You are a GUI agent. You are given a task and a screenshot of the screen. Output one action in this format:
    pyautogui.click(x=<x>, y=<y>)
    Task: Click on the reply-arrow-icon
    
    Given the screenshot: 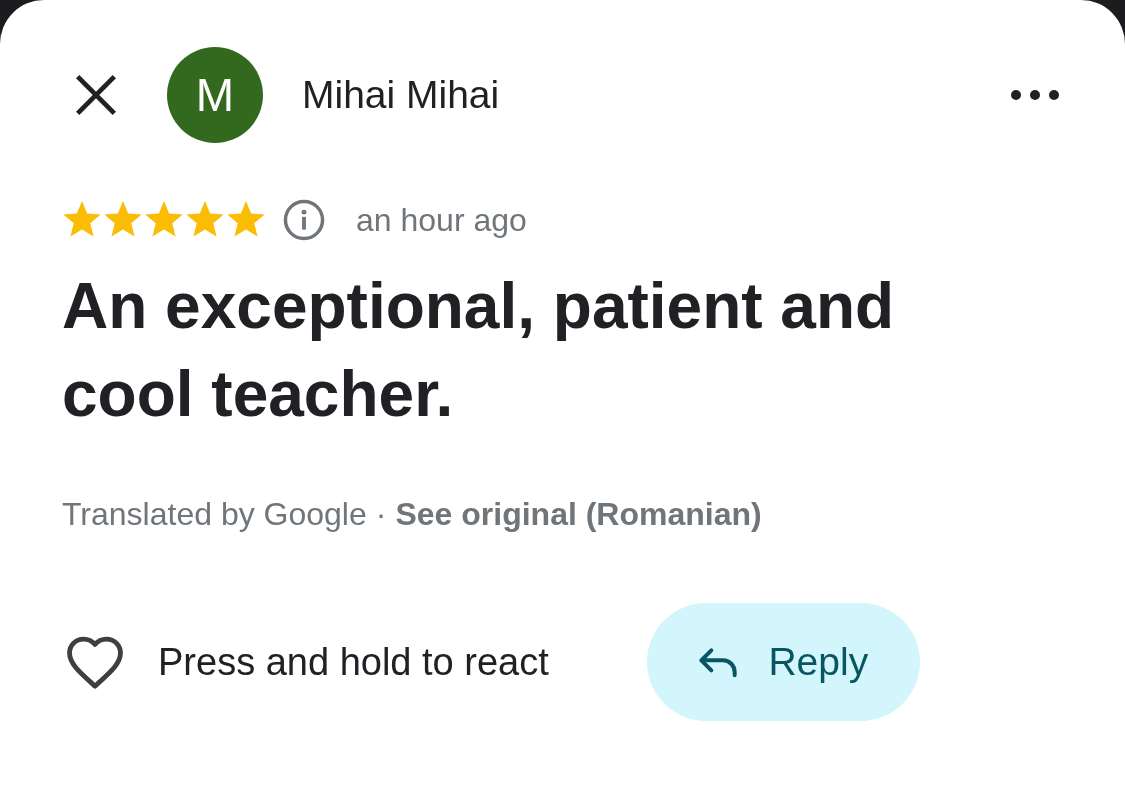 What is the action you would take?
    pyautogui.click(x=718, y=662)
    